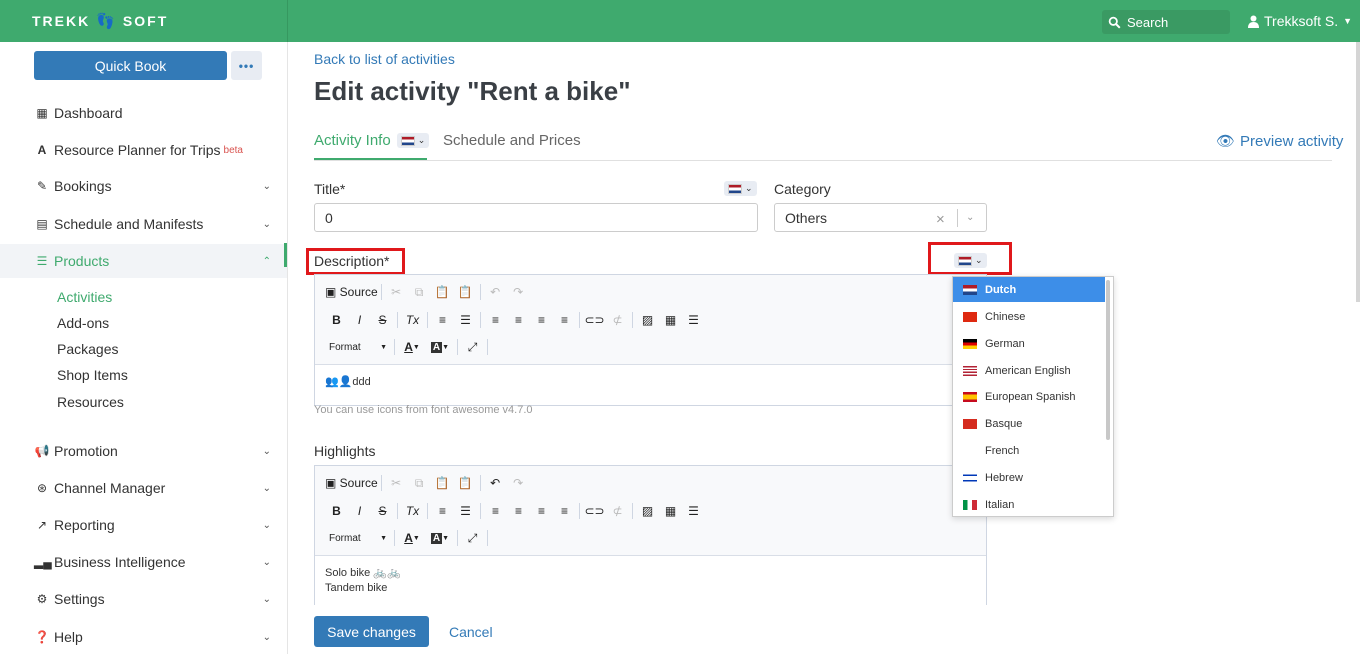 This screenshot has height=654, width=1360. What do you see at coordinates (1108, 360) in the screenshot?
I see `dropdown-scrollbar` at bounding box center [1108, 360].